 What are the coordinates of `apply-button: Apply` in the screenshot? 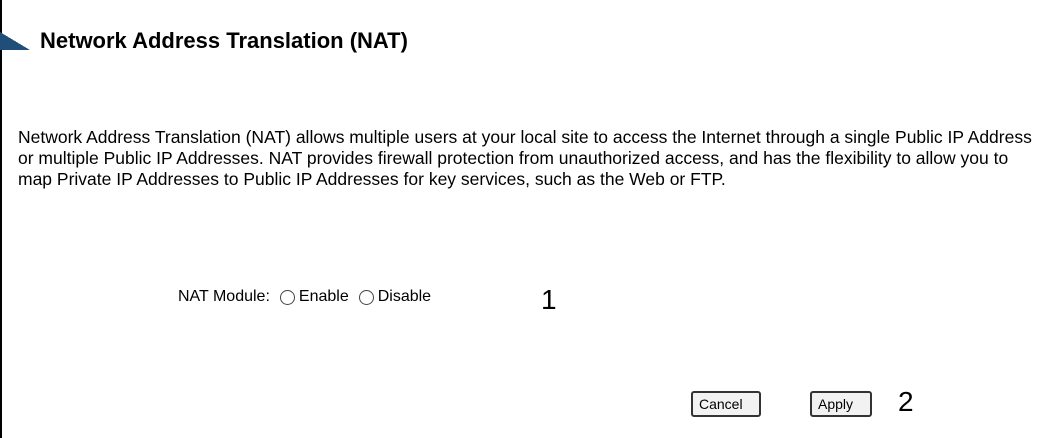 It's located at (841, 404).